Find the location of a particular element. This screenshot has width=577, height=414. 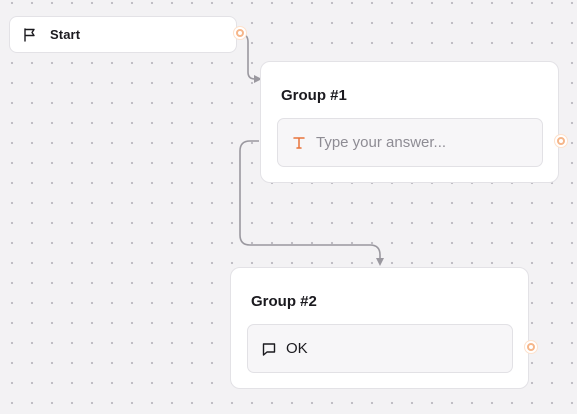

chat-bubble-icon is located at coordinates (269, 349).